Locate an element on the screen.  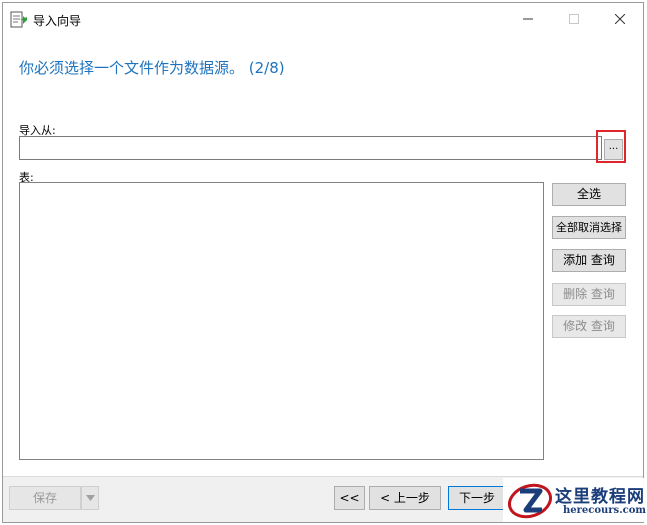
maximize-button is located at coordinates (574, 19).